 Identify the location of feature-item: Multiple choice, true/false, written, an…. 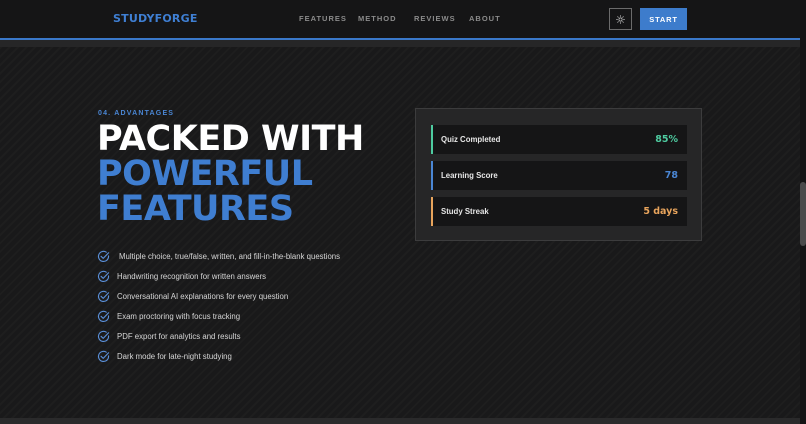
(218, 256).